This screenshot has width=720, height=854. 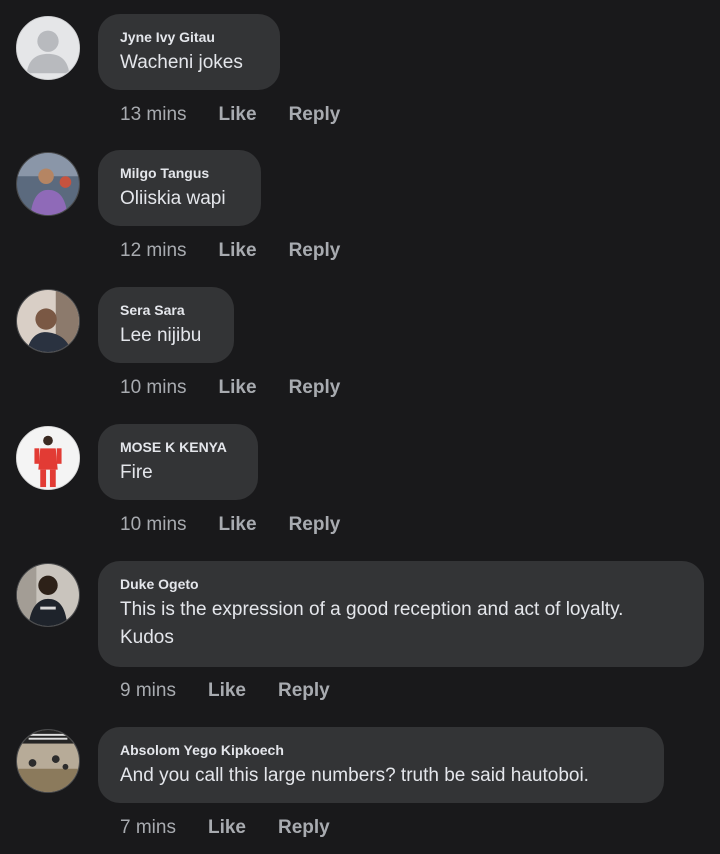 I want to click on comment-author: Duke Ogeto, so click(x=401, y=584).